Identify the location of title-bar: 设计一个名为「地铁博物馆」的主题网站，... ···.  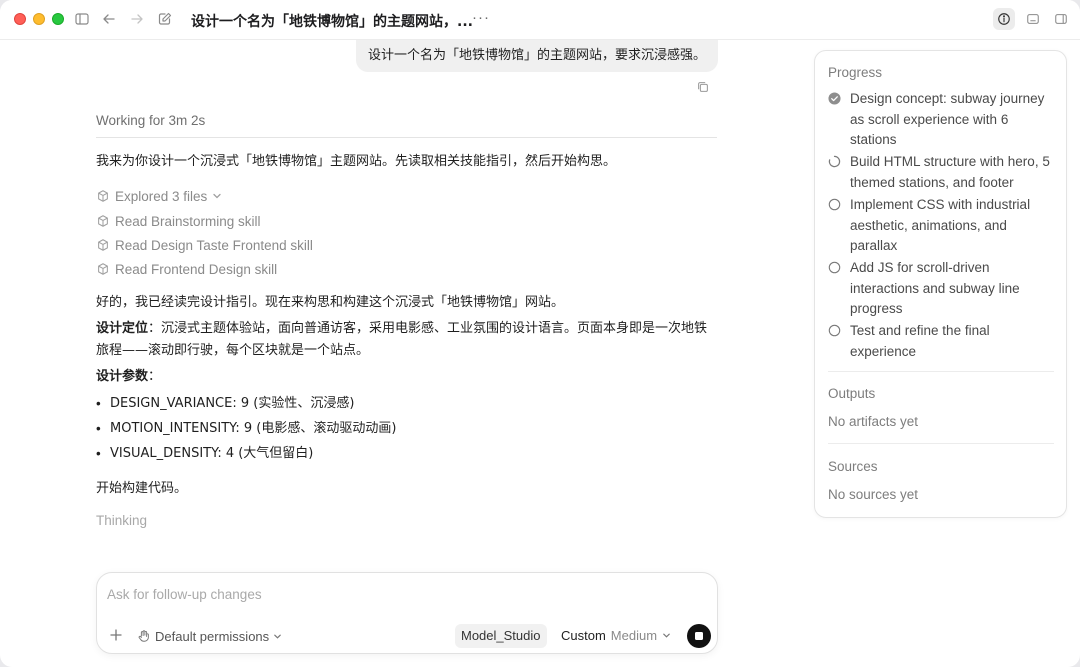
(540, 20).